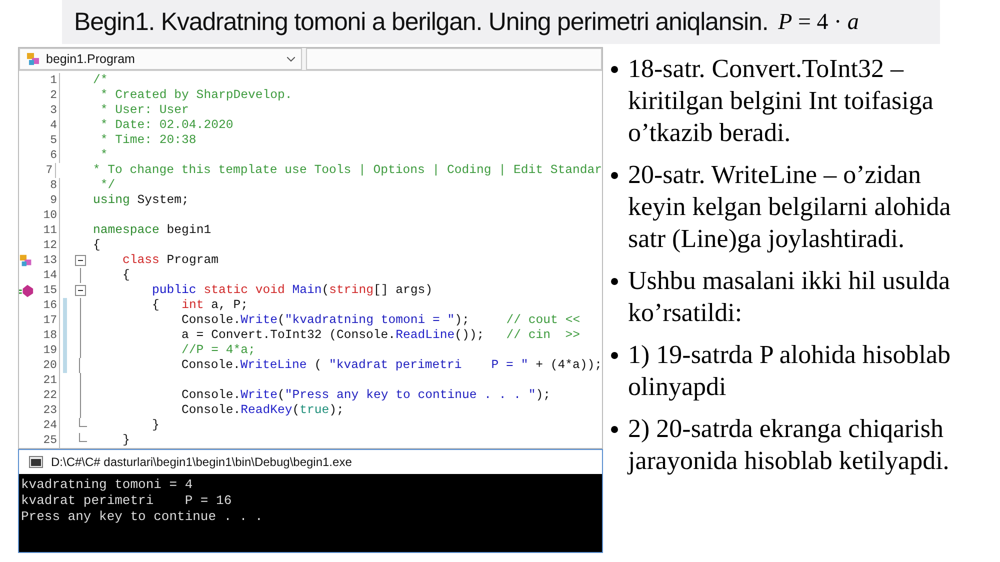 The height and width of the screenshot is (562, 1000). Describe the element at coordinates (160, 59) in the screenshot. I see `class-dropdown: begin1.Program` at that location.